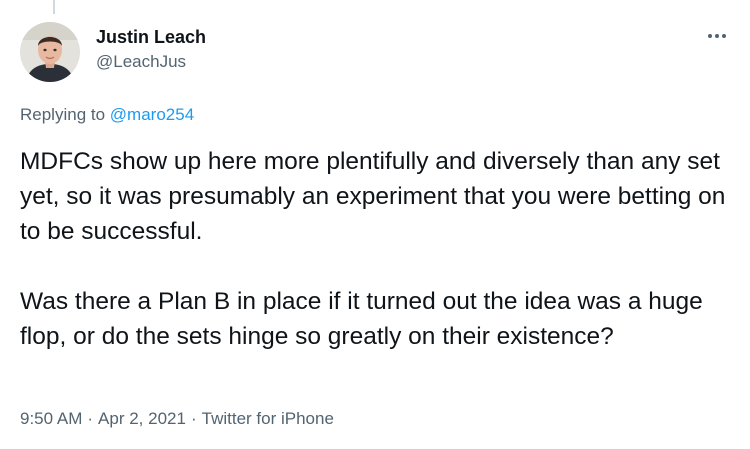 This screenshot has width=750, height=449. What do you see at coordinates (107, 115) in the screenshot?
I see `replying-to-line: Replying to @maro254` at bounding box center [107, 115].